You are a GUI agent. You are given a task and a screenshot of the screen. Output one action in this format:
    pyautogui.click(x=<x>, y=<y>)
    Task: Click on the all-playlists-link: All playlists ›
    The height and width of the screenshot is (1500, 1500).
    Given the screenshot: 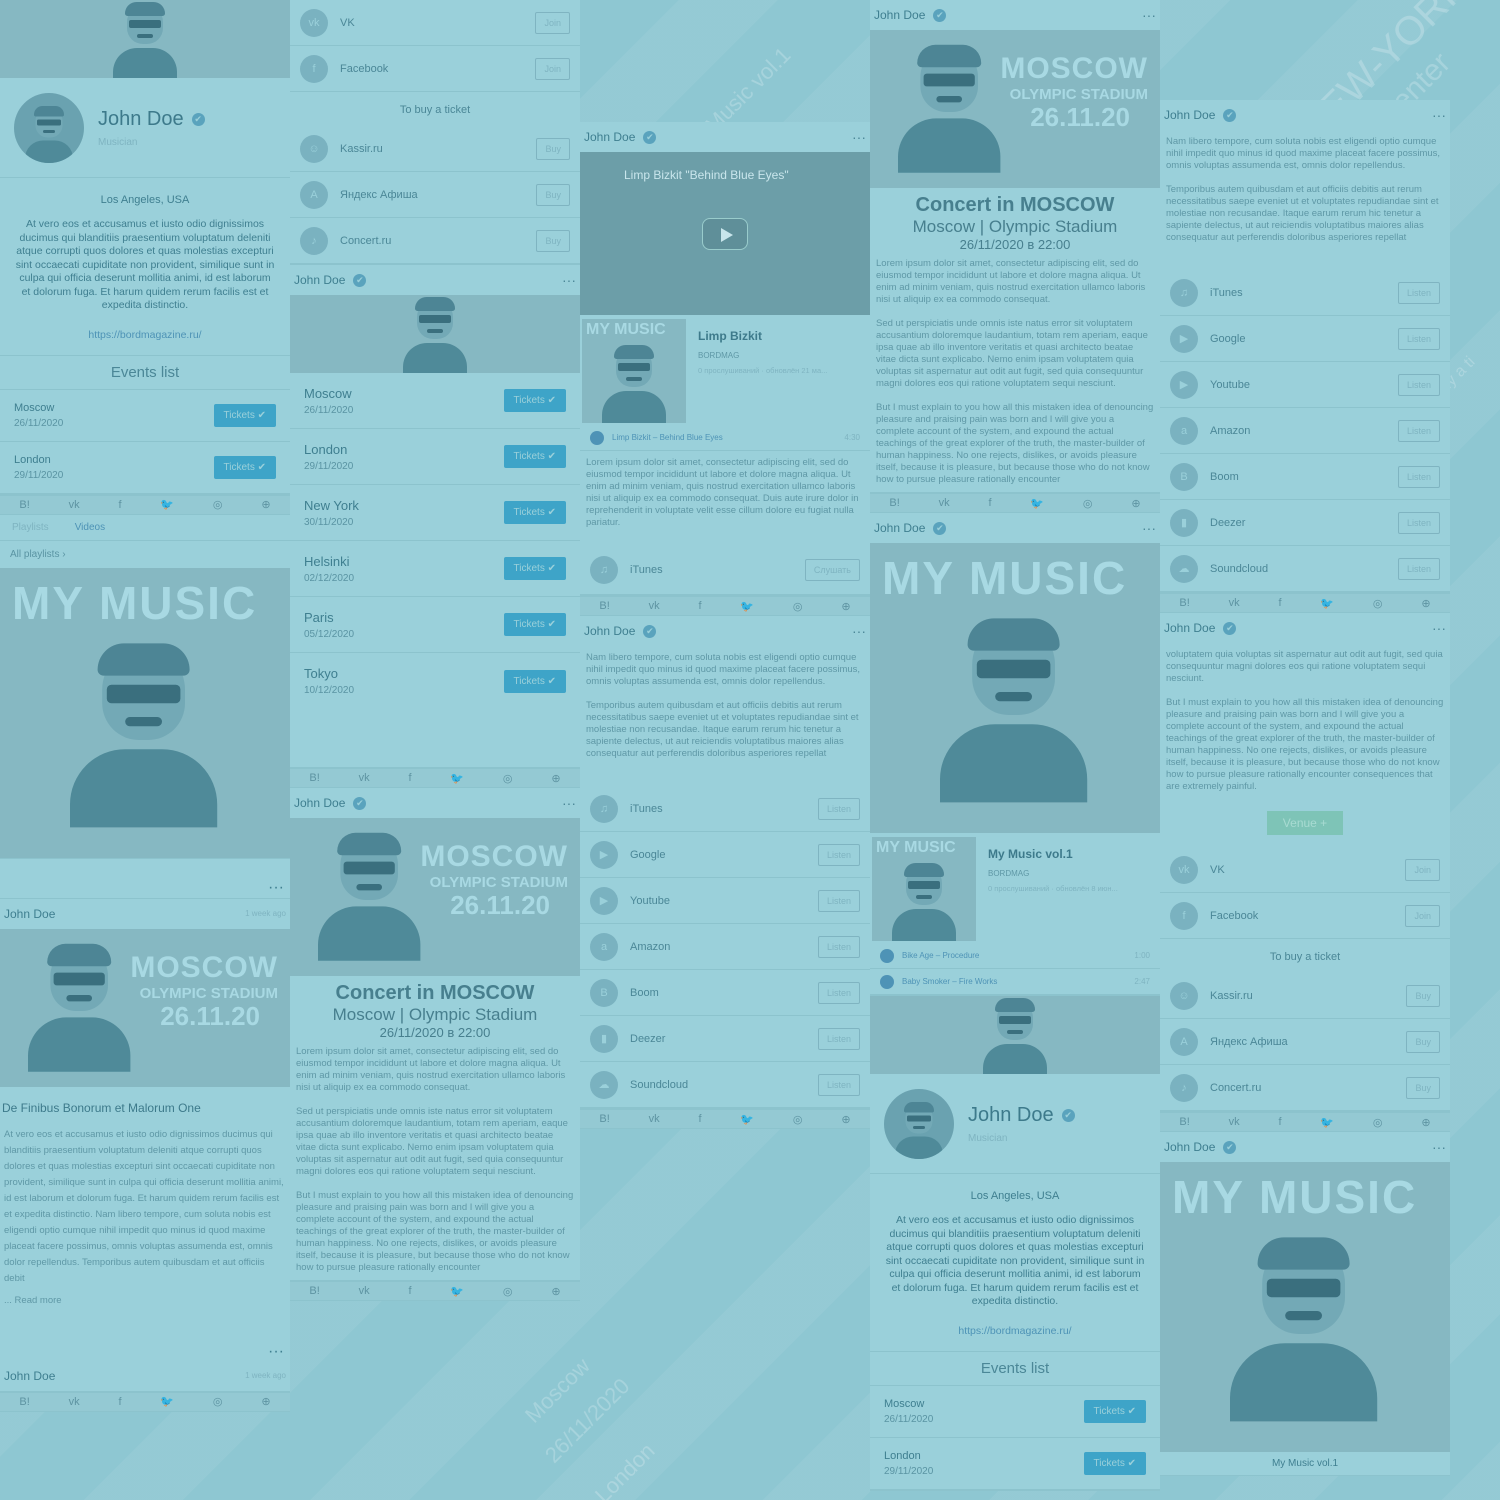 What is the action you would take?
    pyautogui.click(x=145, y=554)
    